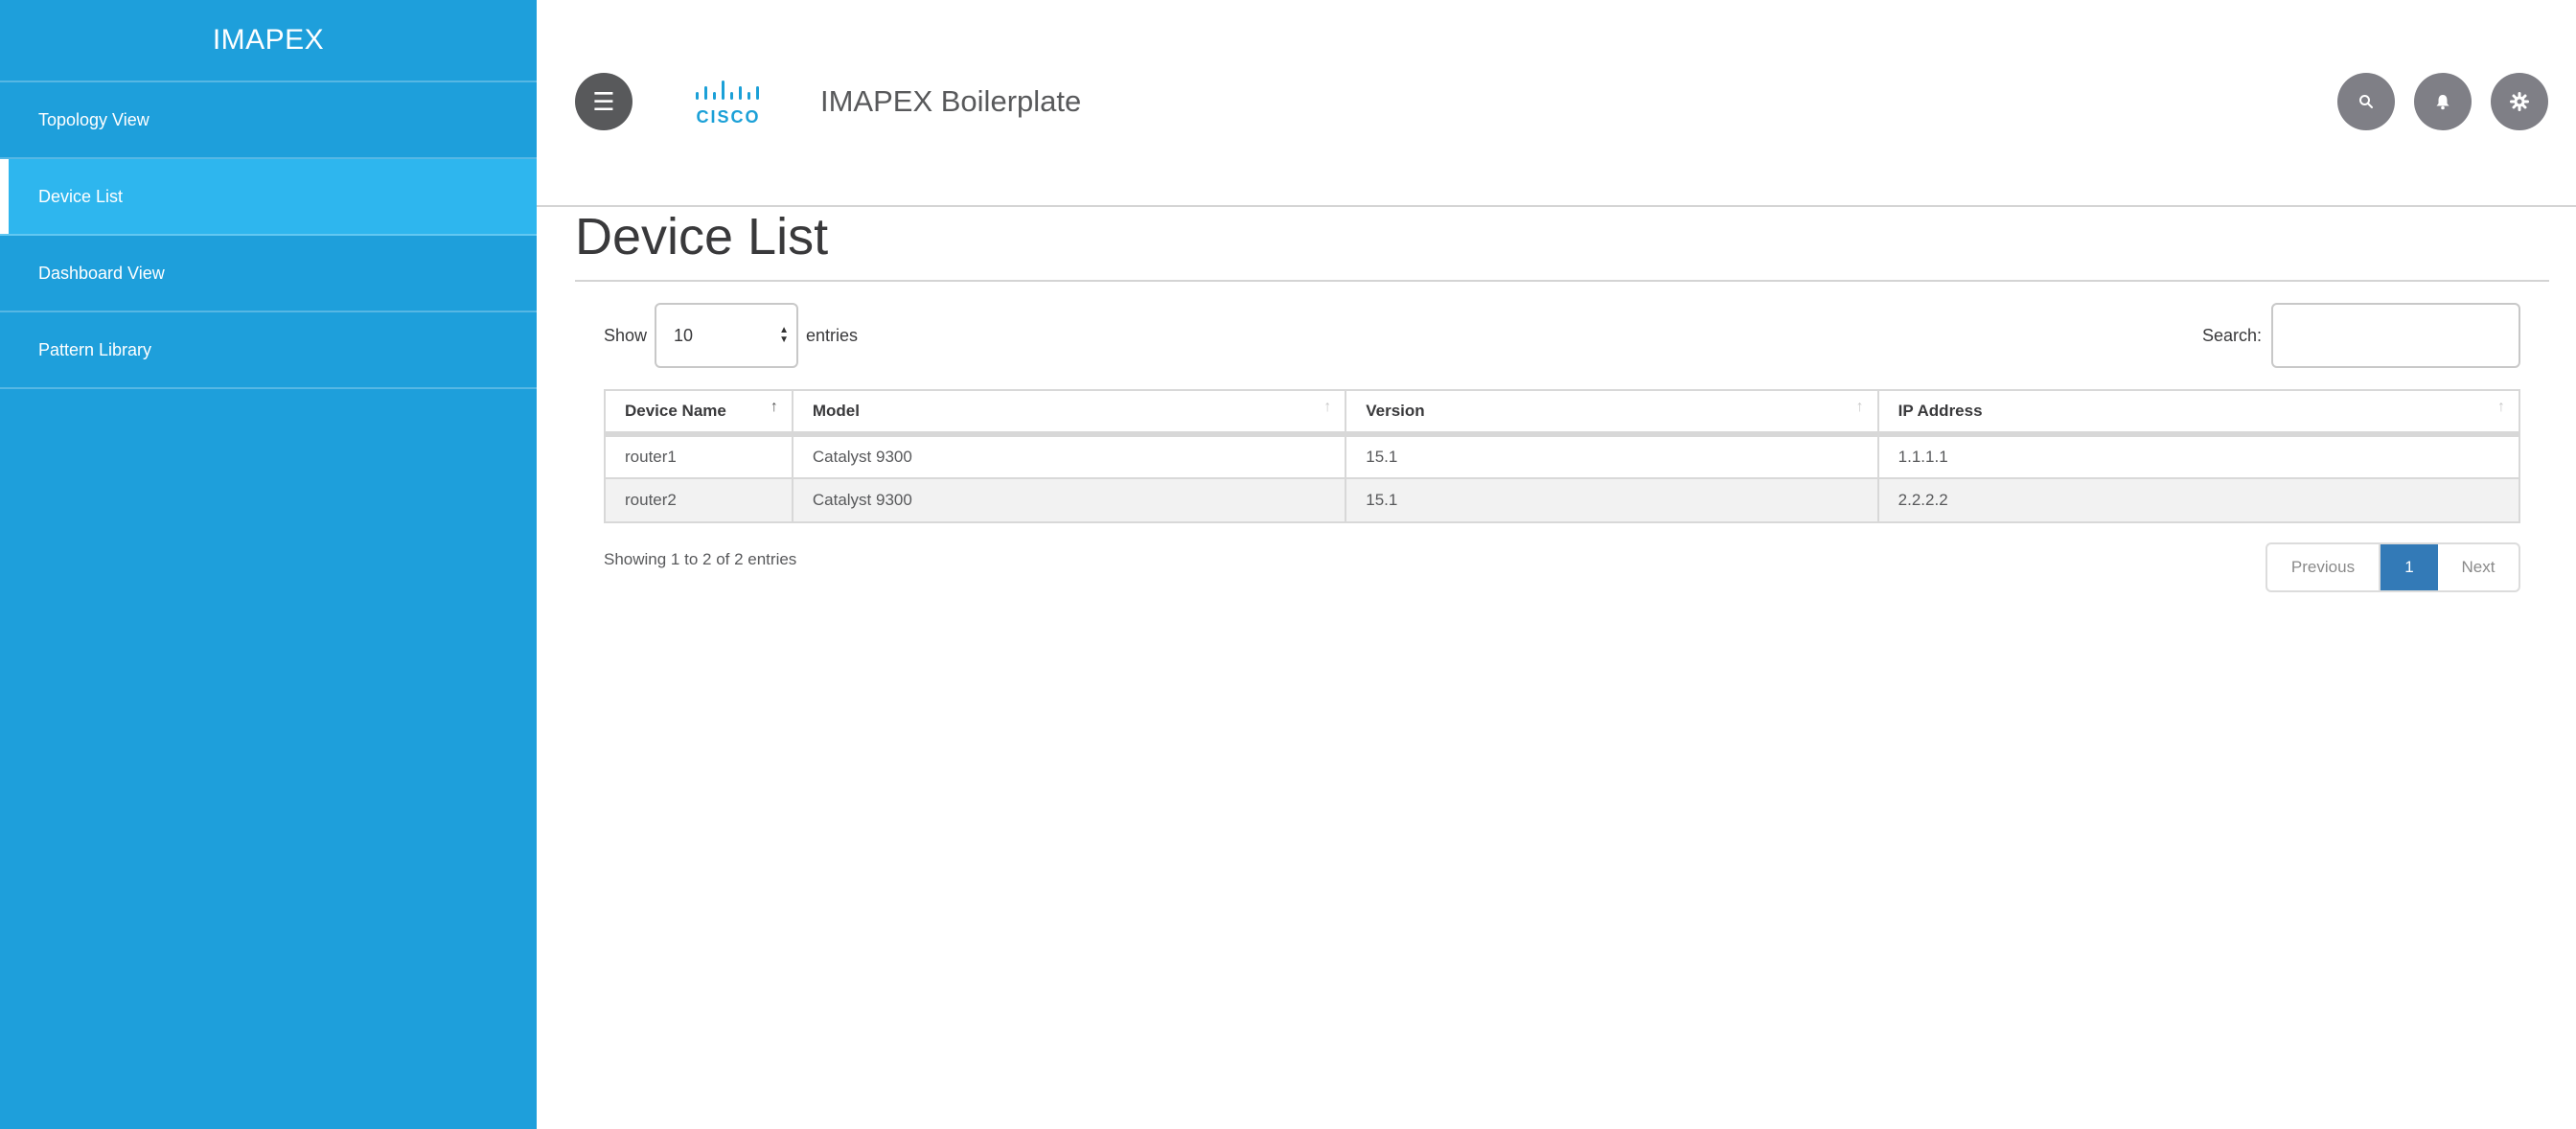  Describe the element at coordinates (699, 413) in the screenshot. I see `column-header-device-name: Device Name ↑` at that location.